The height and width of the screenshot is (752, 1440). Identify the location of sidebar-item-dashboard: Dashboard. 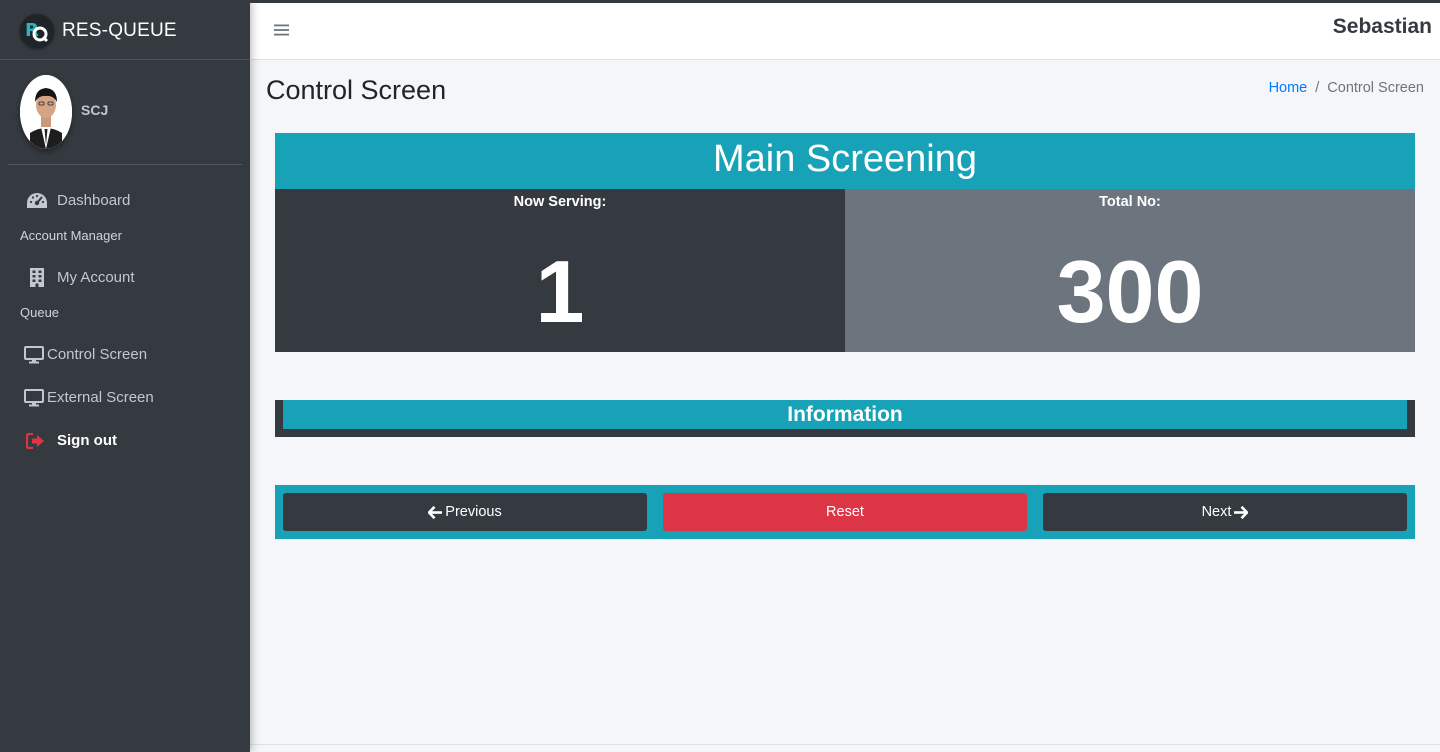
(125, 200).